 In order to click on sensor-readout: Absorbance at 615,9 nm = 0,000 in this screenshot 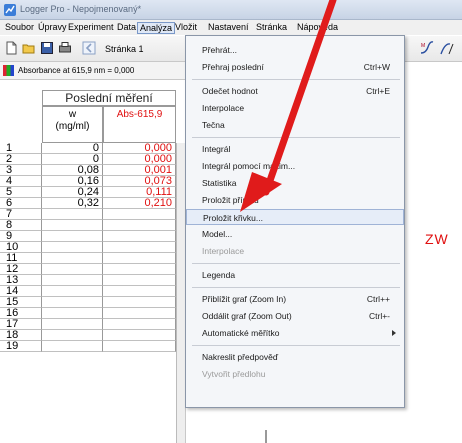, I will do `click(76, 70)`.